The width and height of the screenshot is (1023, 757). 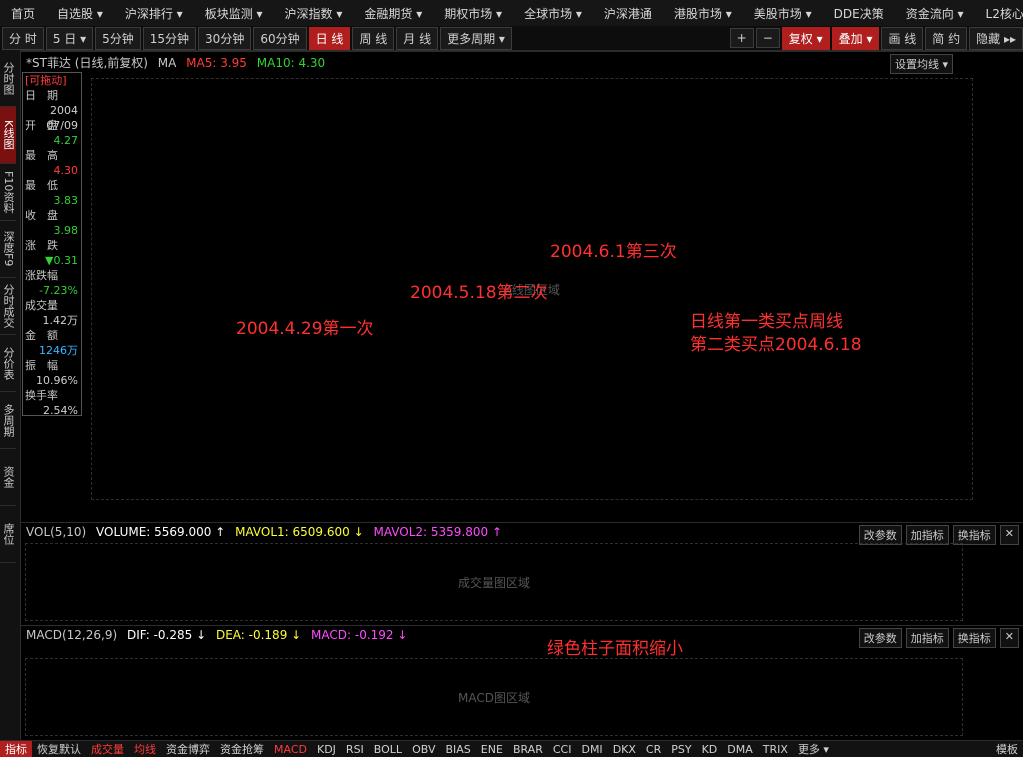 What do you see at coordinates (46, 80) in the screenshot?
I see `drag-hint: [可拖动]` at bounding box center [46, 80].